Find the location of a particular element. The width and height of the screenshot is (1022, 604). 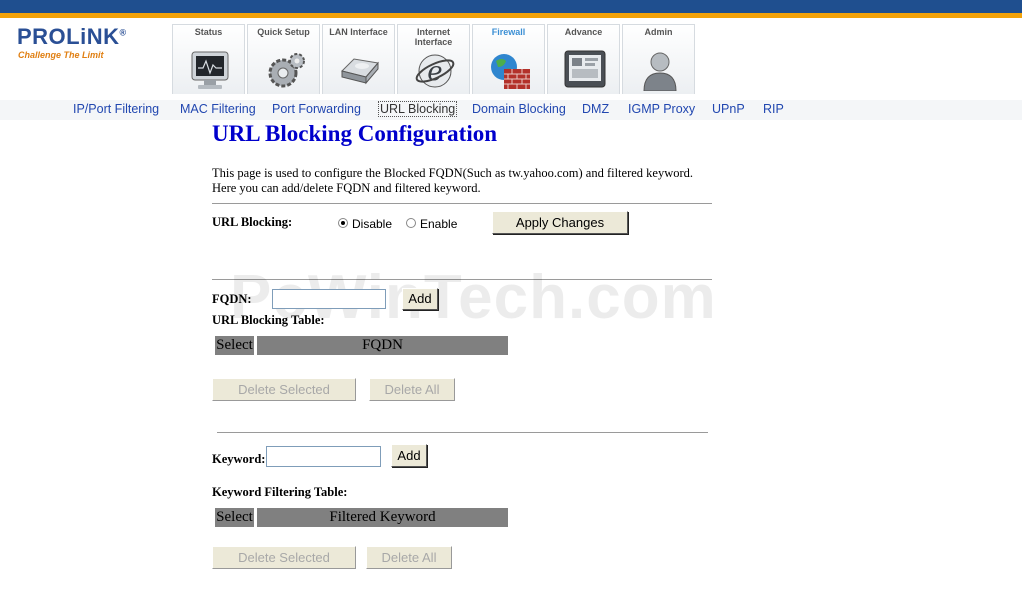

subnav-domain-blocking: Domain Blocking is located at coordinates (519, 109).